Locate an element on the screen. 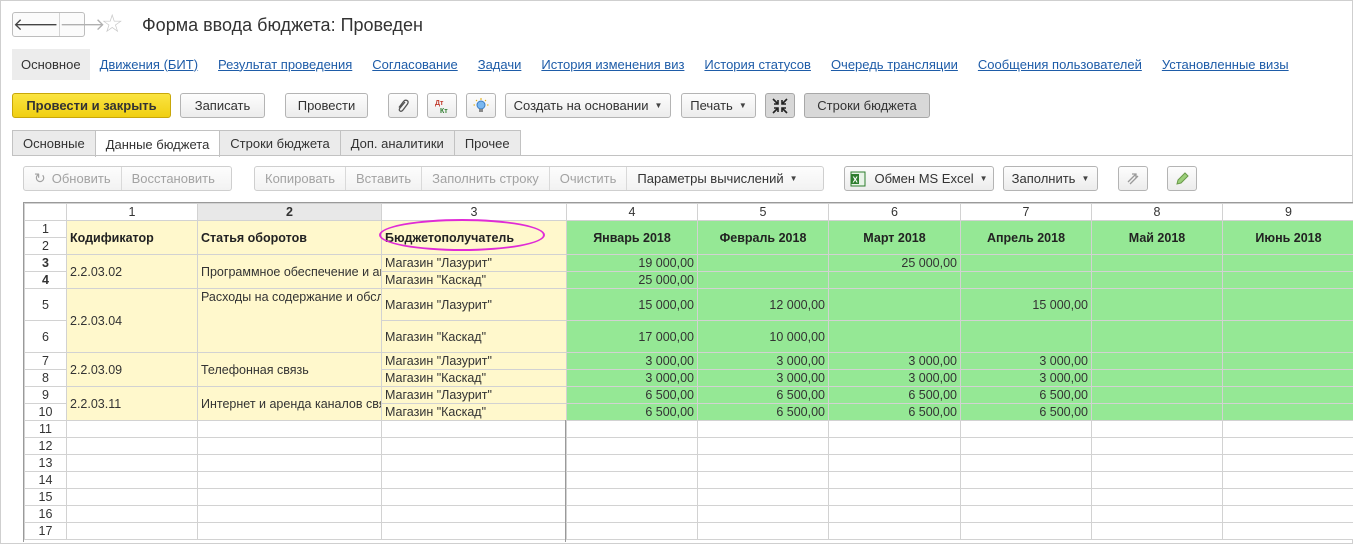  value-cell: 17 000,00 is located at coordinates (632, 336).